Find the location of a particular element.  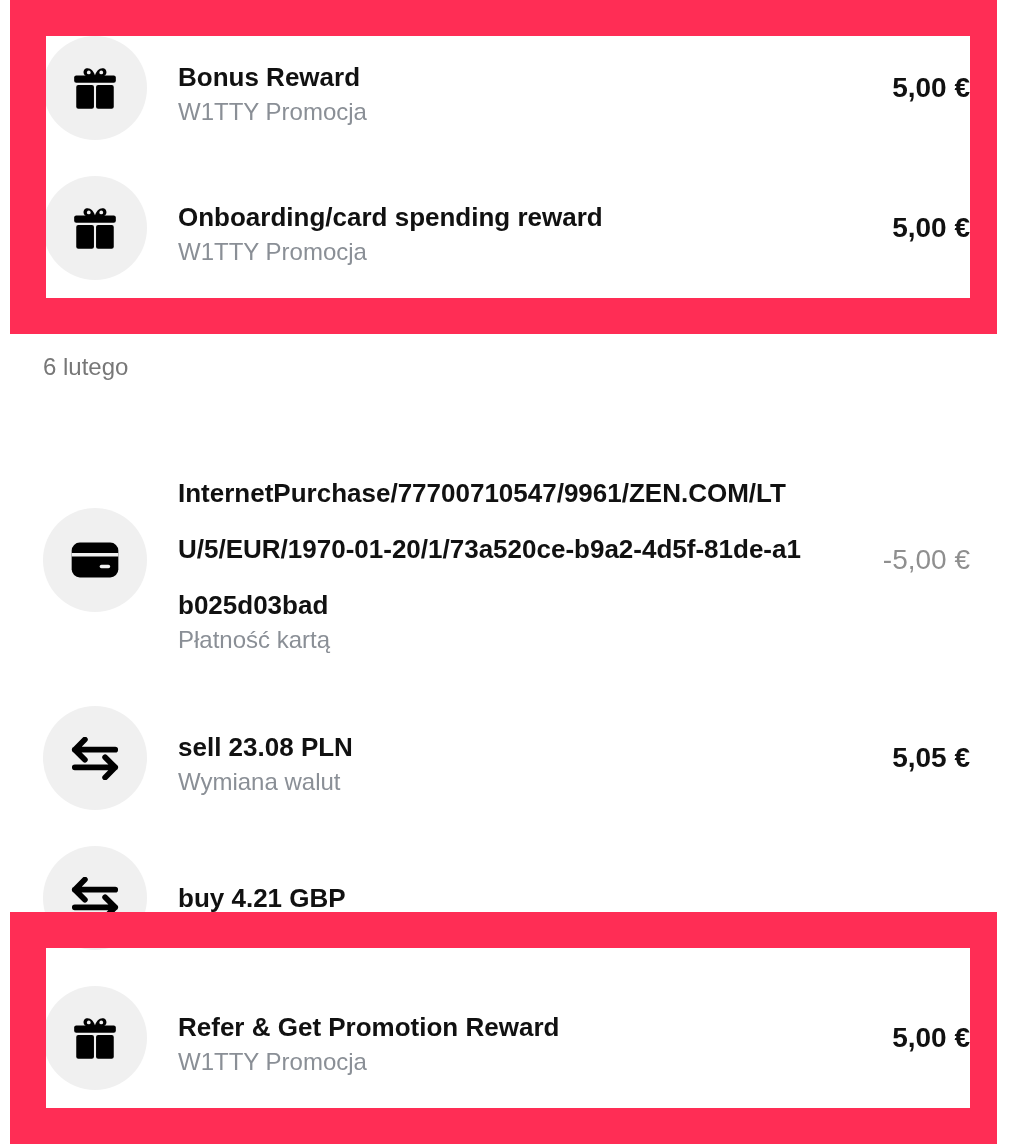

date-heading: 6 lutego is located at coordinates (86, 367).